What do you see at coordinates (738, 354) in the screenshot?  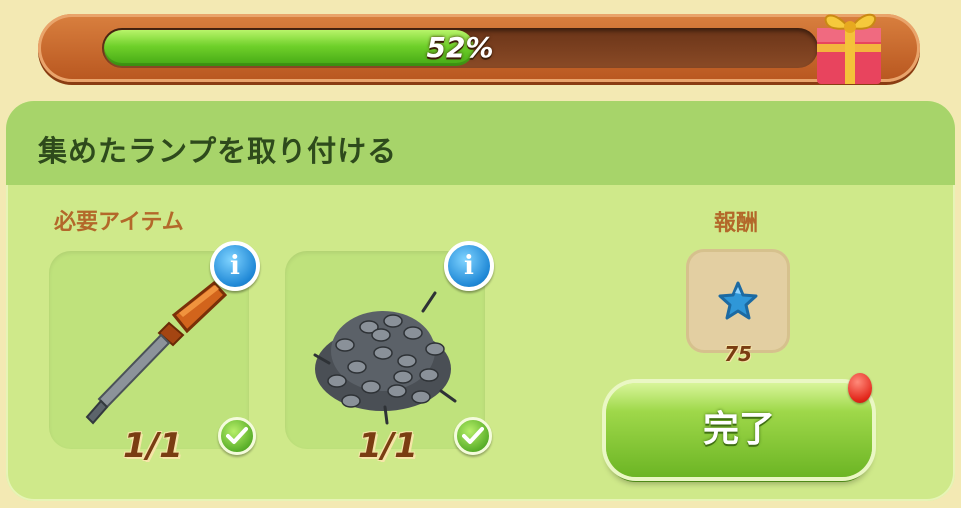 I see `reward-amount: 75` at bounding box center [738, 354].